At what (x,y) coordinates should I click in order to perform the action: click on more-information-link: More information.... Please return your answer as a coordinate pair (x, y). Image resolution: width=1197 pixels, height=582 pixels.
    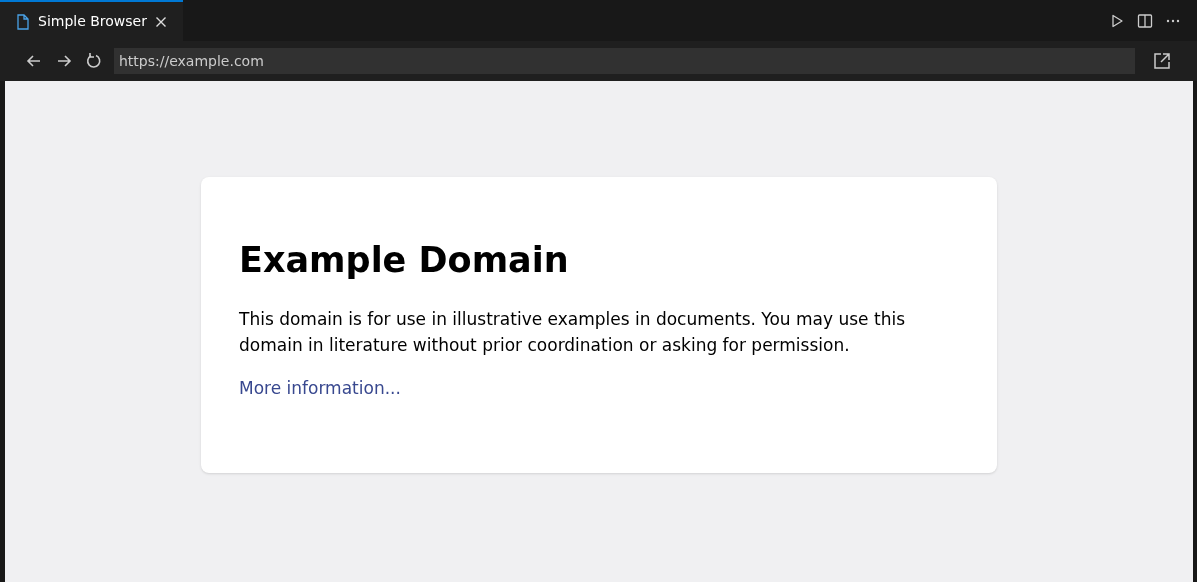
    Looking at the image, I should click on (320, 388).